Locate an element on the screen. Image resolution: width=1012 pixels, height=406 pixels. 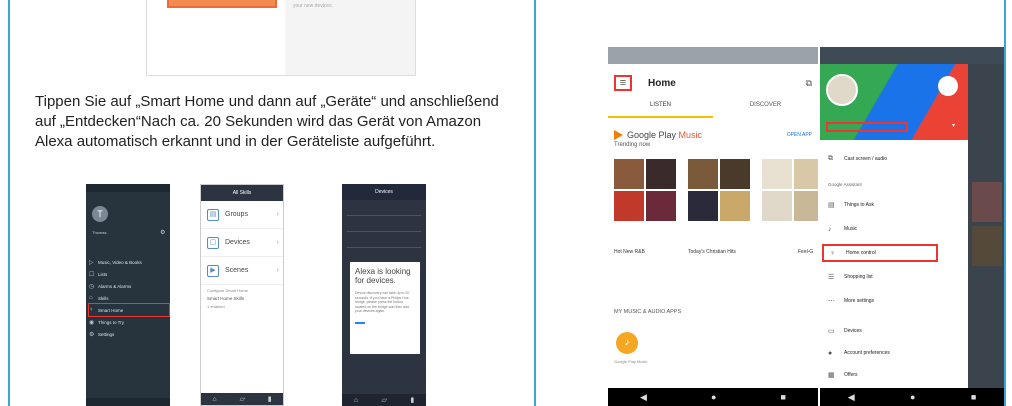
bulb-icon: ♀ is located at coordinates (91, 310).